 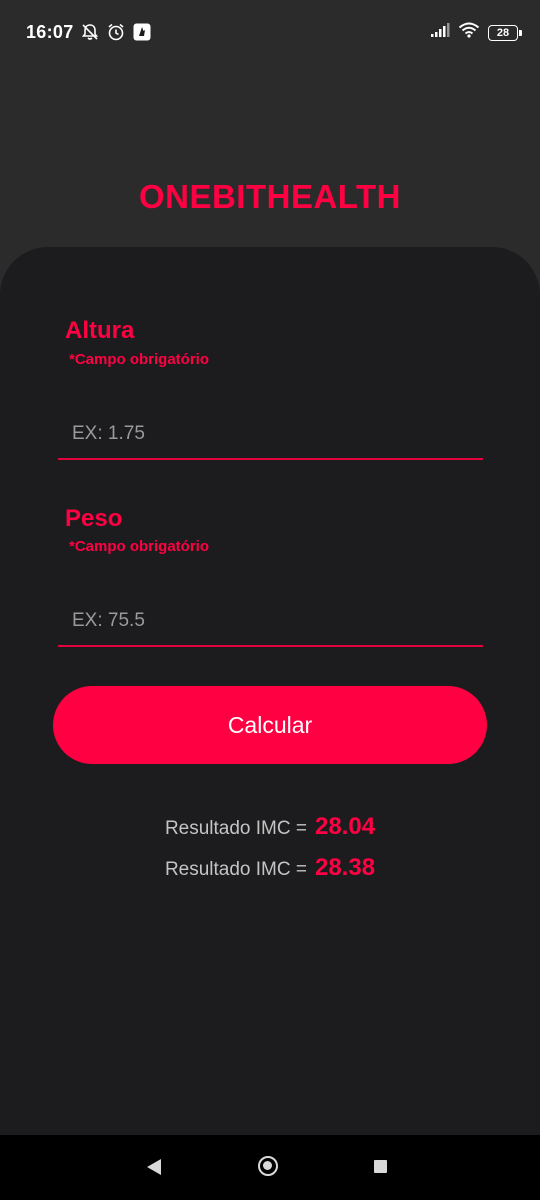 I want to click on alarm-icon, so click(x=116, y=34).